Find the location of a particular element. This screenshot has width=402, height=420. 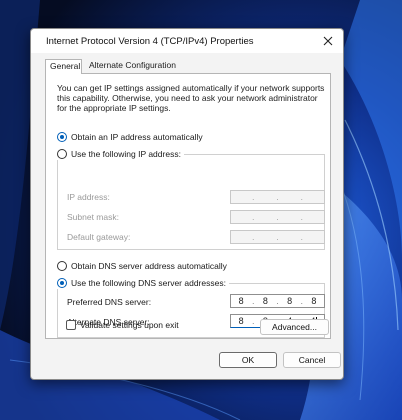

ip-auto-label: Obtain an IP address automatically is located at coordinates (137, 137).